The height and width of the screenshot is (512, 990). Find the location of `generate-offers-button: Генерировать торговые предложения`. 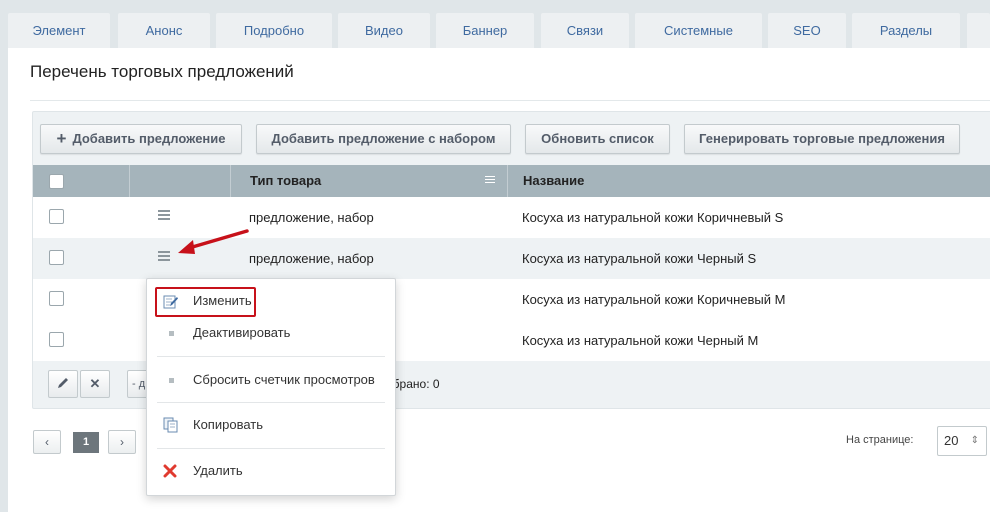

generate-offers-button: Генерировать торговые предложения is located at coordinates (822, 139).